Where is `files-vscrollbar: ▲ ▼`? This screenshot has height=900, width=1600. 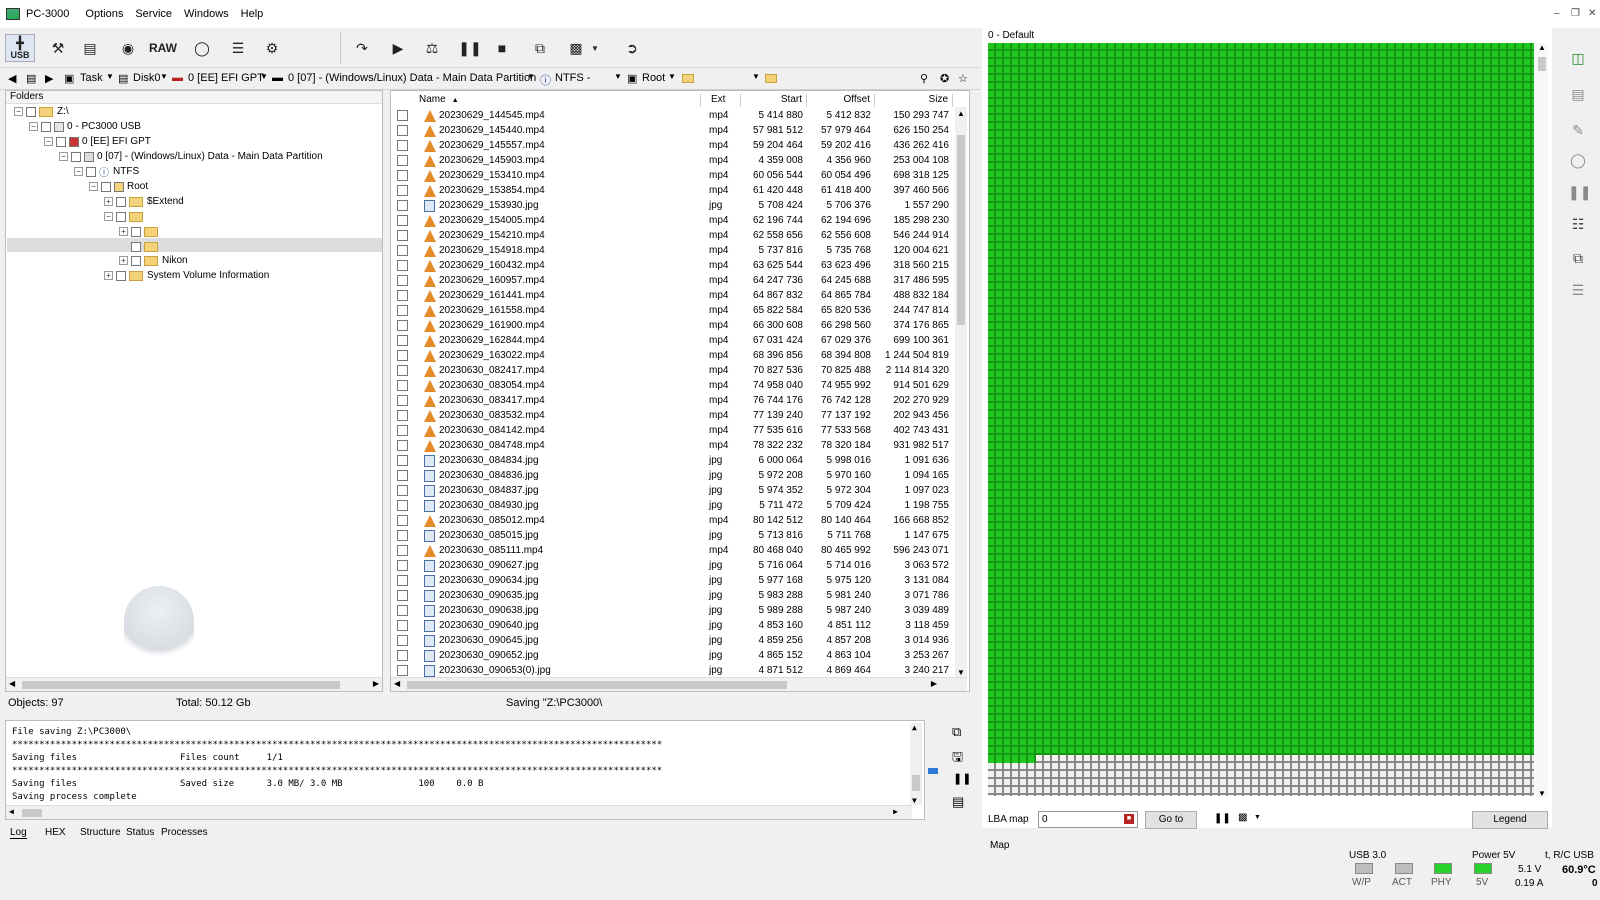 files-vscrollbar: ▲ ▼ is located at coordinates (961, 393).